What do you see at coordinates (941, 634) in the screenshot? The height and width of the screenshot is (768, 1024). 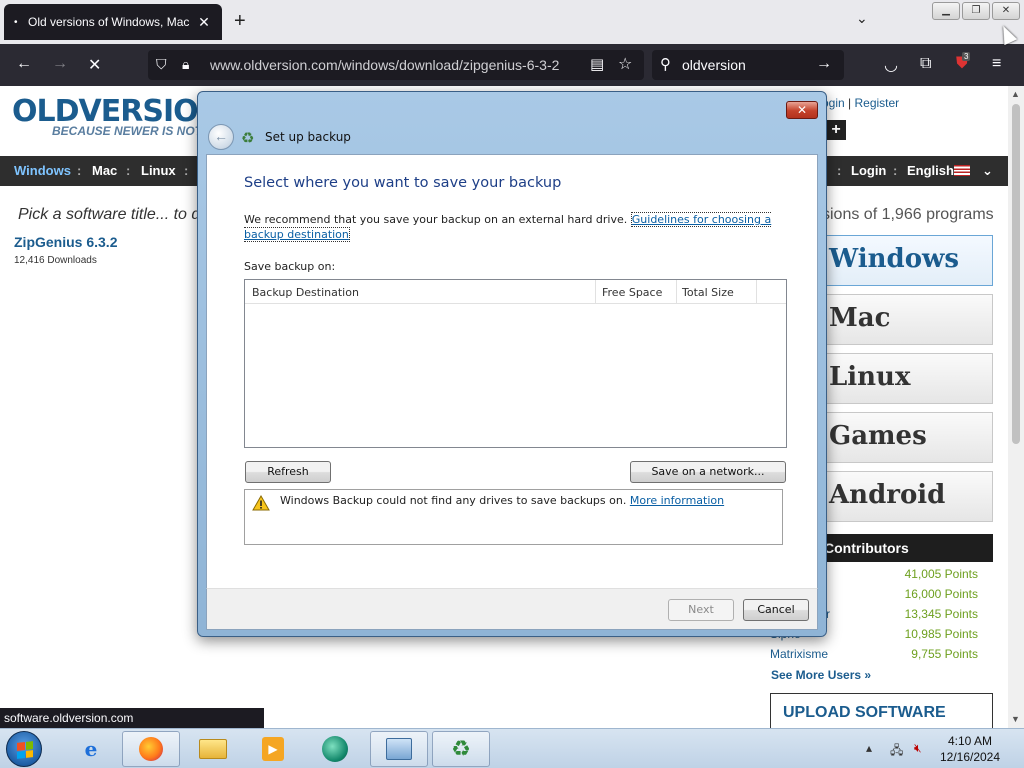 I see `contributor-points: 10,985 Points` at bounding box center [941, 634].